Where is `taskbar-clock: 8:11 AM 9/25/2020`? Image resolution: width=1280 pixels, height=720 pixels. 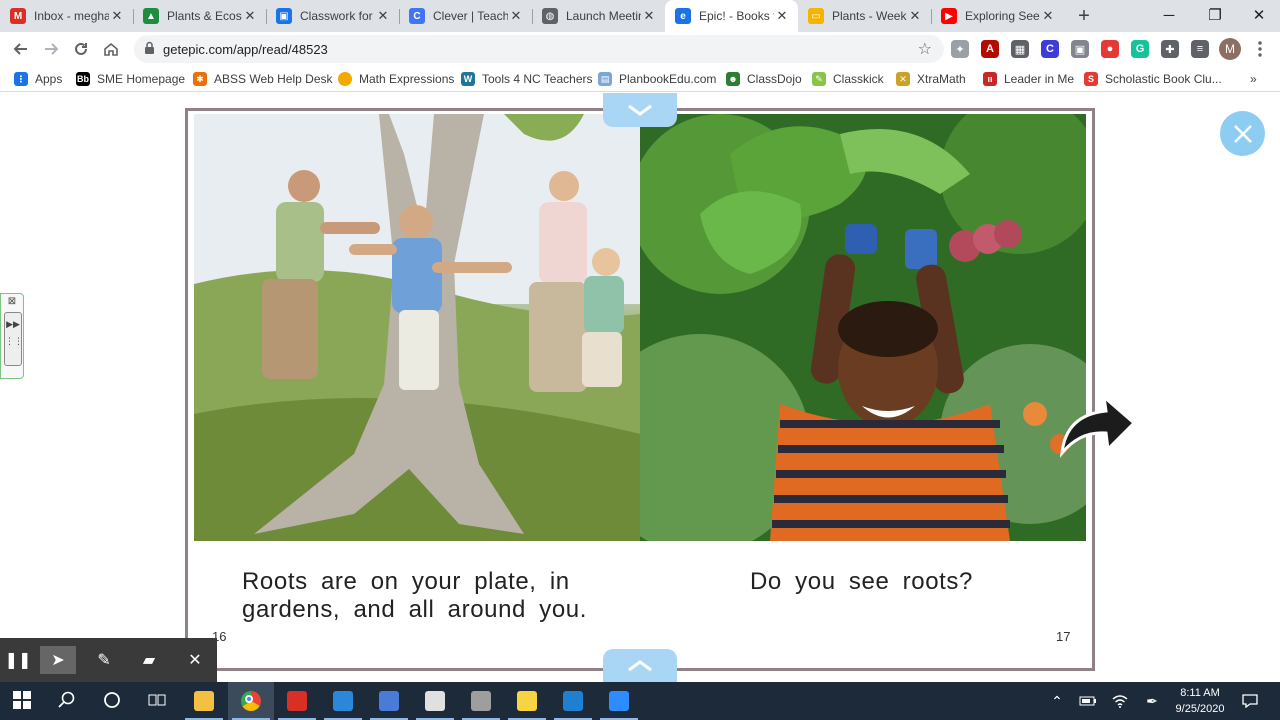
taskbar-clock: 8:11 AM 9/25/2020 is located at coordinates (1200, 701).